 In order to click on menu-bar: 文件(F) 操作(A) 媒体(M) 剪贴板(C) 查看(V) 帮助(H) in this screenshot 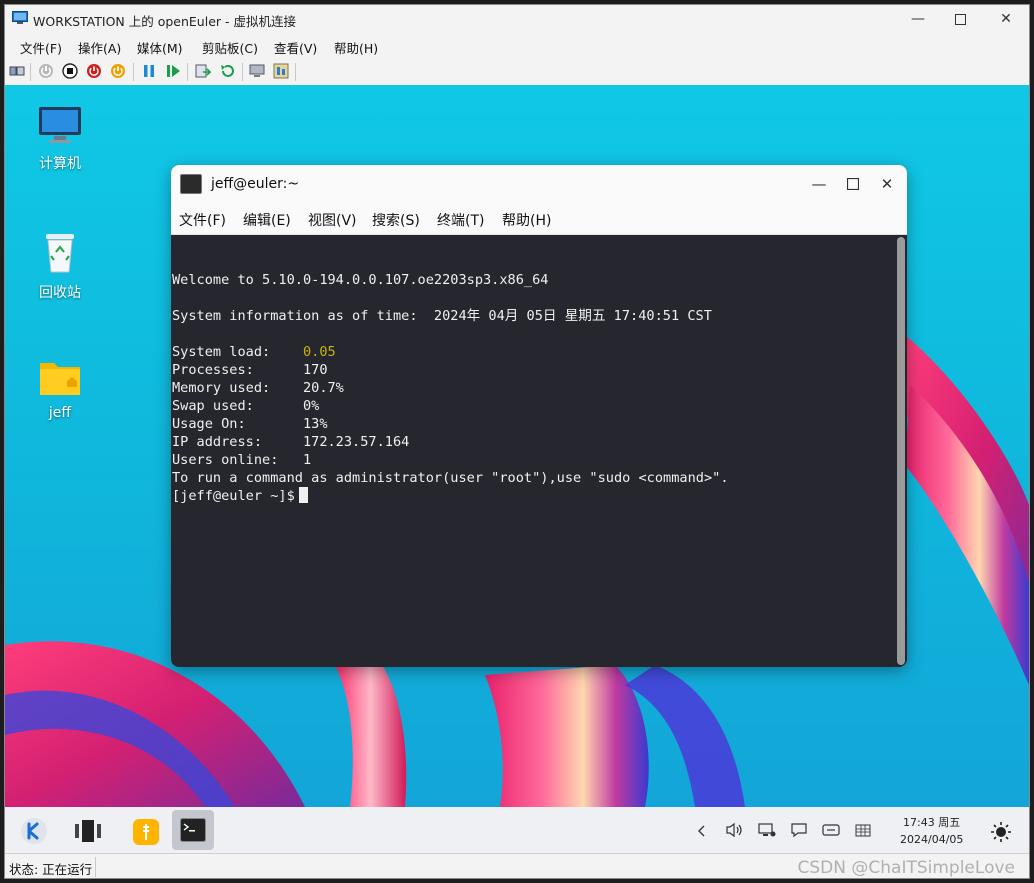, I will do `click(517, 46)`.